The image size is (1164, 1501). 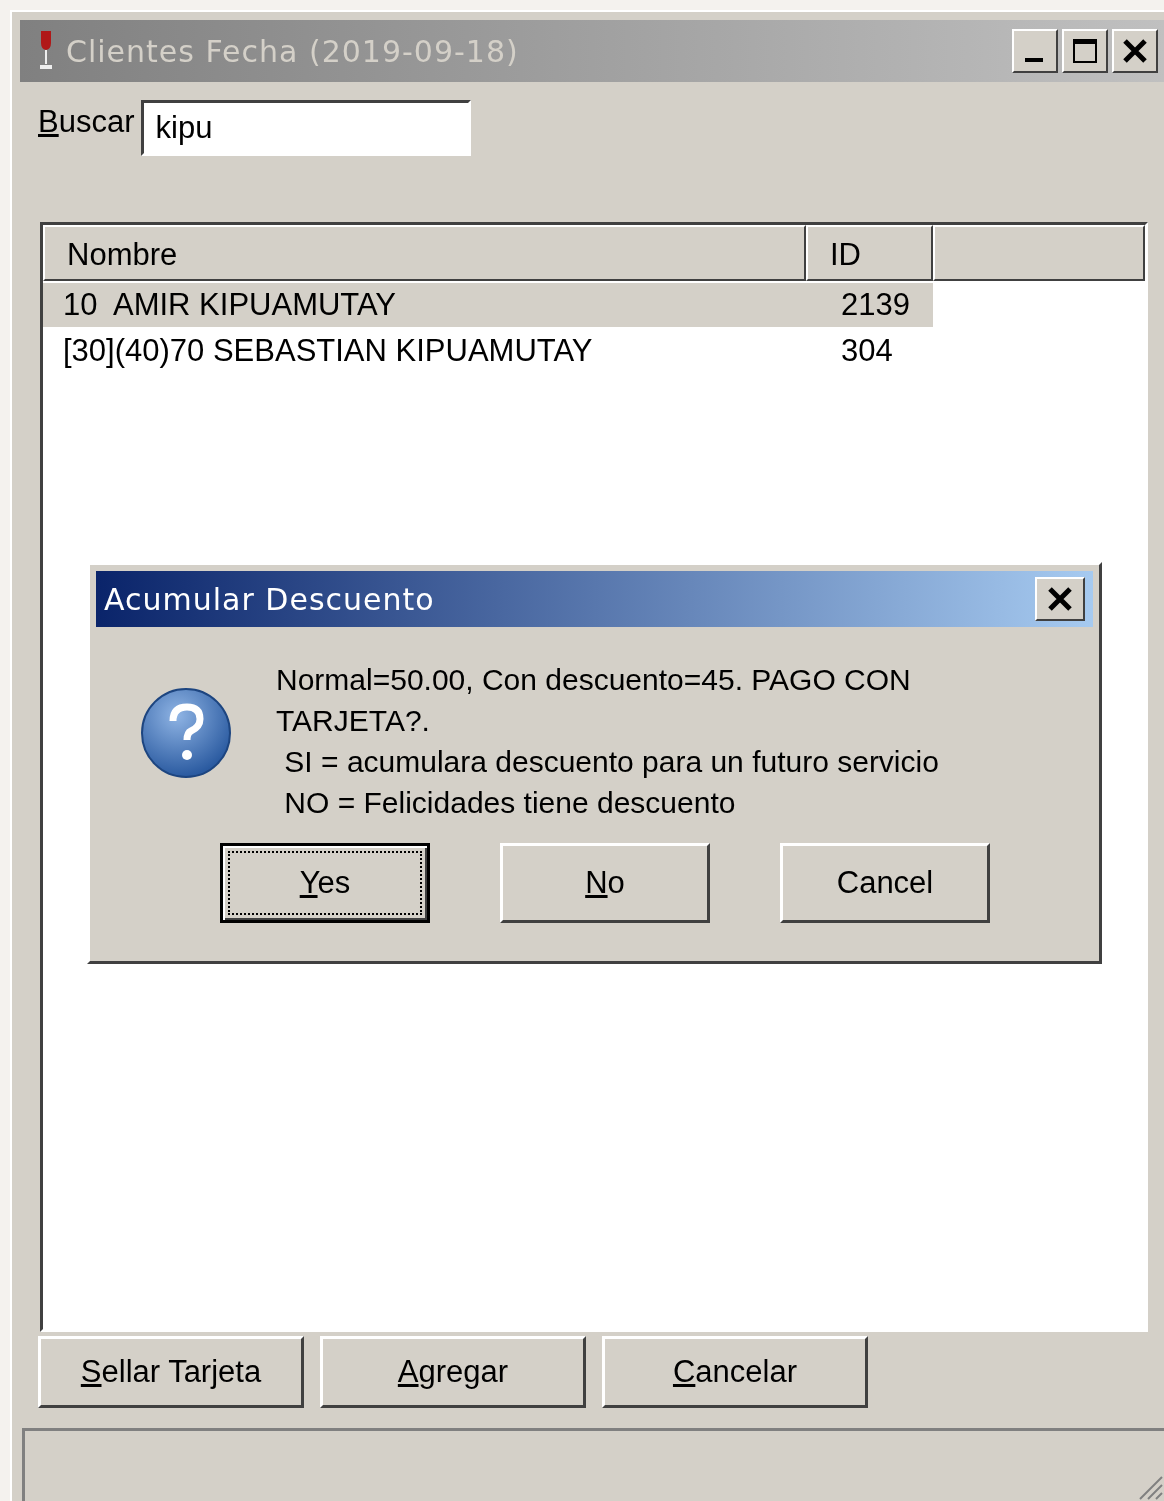 I want to click on maximize-icon, so click(x=1085, y=51).